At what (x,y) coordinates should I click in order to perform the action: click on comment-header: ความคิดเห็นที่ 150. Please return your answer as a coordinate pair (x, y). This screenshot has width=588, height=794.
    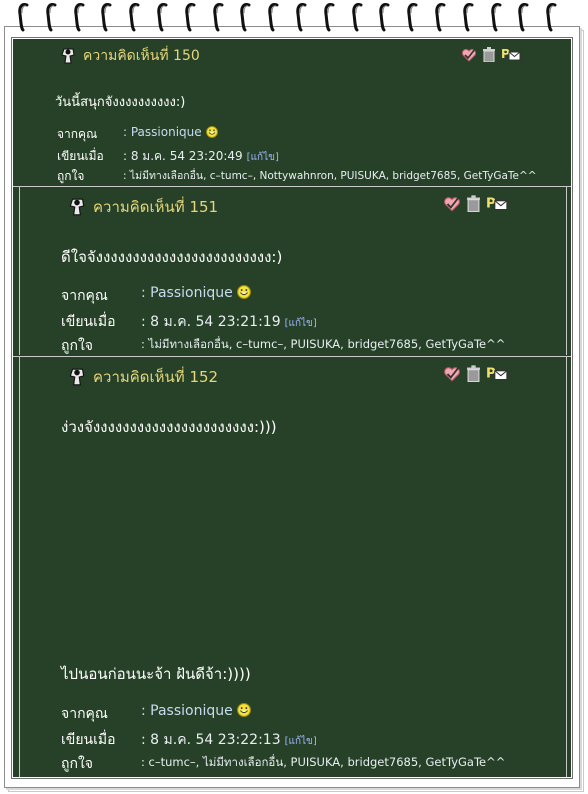
    Looking at the image, I should click on (129, 56).